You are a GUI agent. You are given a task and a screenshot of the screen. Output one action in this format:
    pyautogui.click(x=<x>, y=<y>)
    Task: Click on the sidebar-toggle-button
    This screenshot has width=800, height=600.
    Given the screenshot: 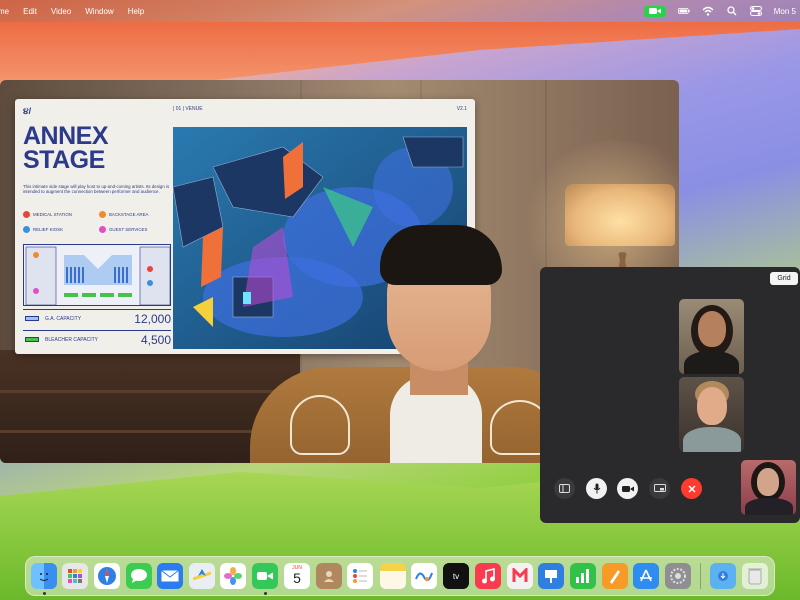 What is the action you would take?
    pyautogui.click(x=564, y=488)
    